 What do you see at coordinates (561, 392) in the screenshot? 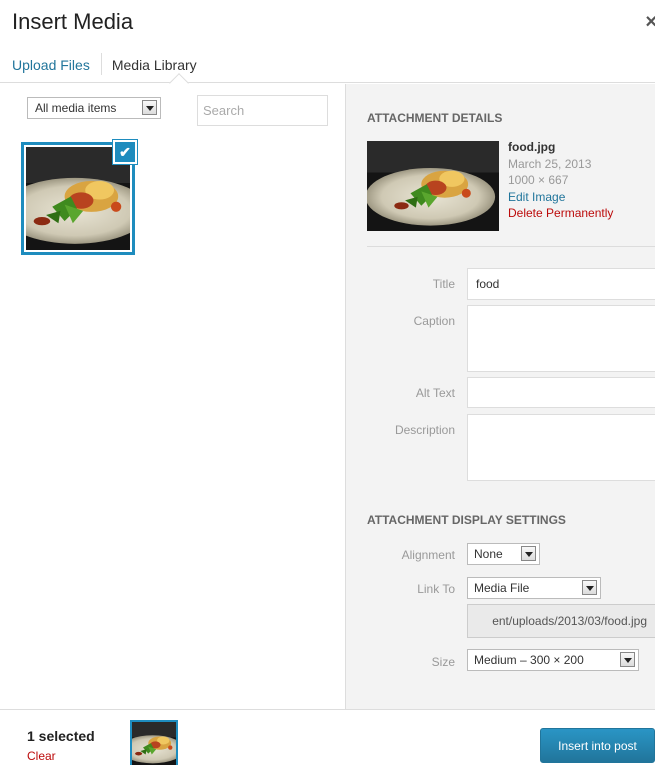
I see `alt-text-field` at bounding box center [561, 392].